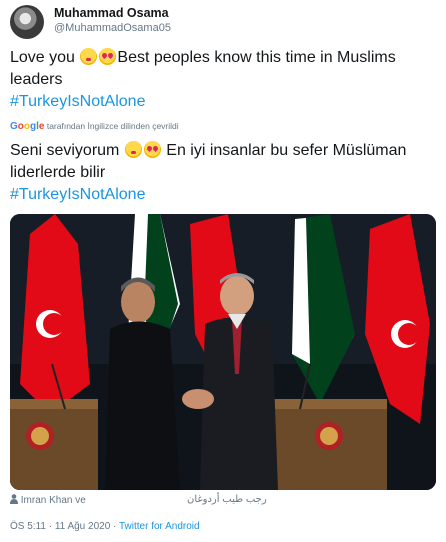 This screenshot has width=446, height=542. I want to click on timestamp: ÖS 5:11 · 11 Ağu 2020 ·, so click(63, 526).